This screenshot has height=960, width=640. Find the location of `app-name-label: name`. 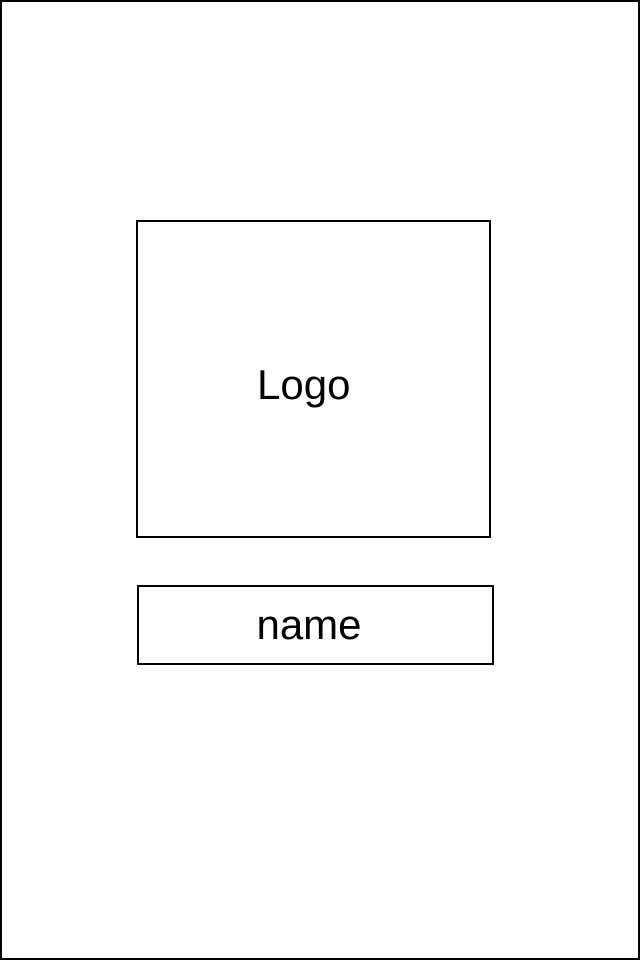

app-name-label: name is located at coordinates (309, 624).